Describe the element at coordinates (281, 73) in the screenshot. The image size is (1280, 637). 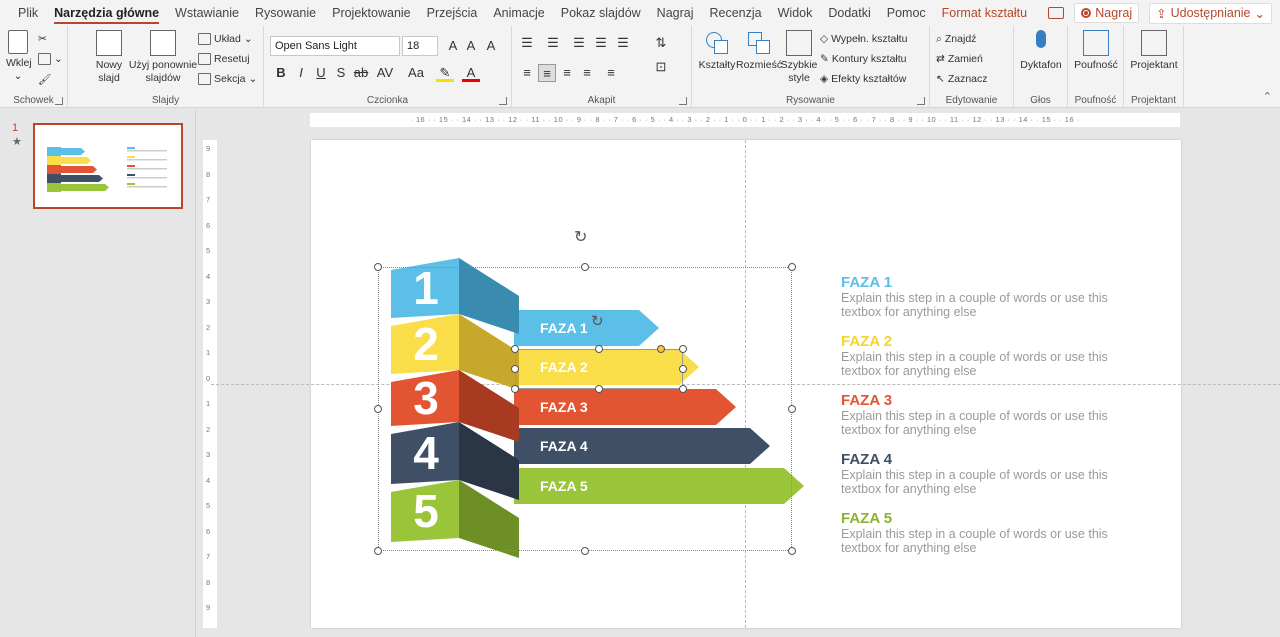
I see `bold-button: B` at that location.